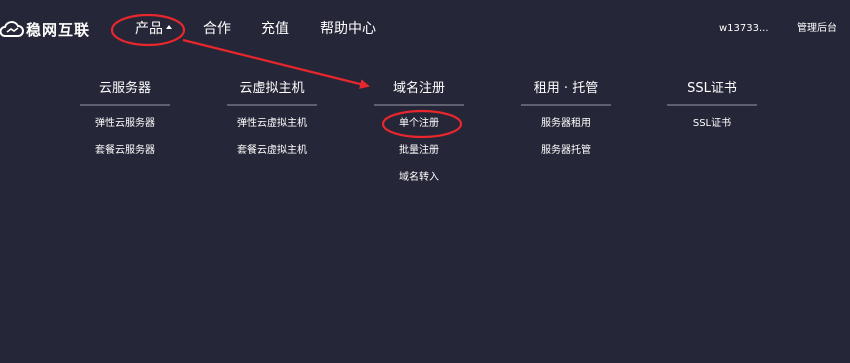 The width and height of the screenshot is (850, 363). I want to click on nav-item-help-center: 帮助中心, so click(348, 29).